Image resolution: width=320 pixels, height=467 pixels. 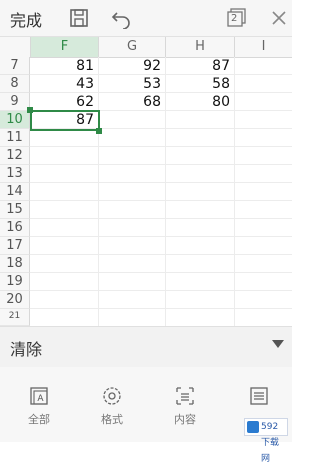 I want to click on clear-content-button: 内容, so click(x=185, y=406).